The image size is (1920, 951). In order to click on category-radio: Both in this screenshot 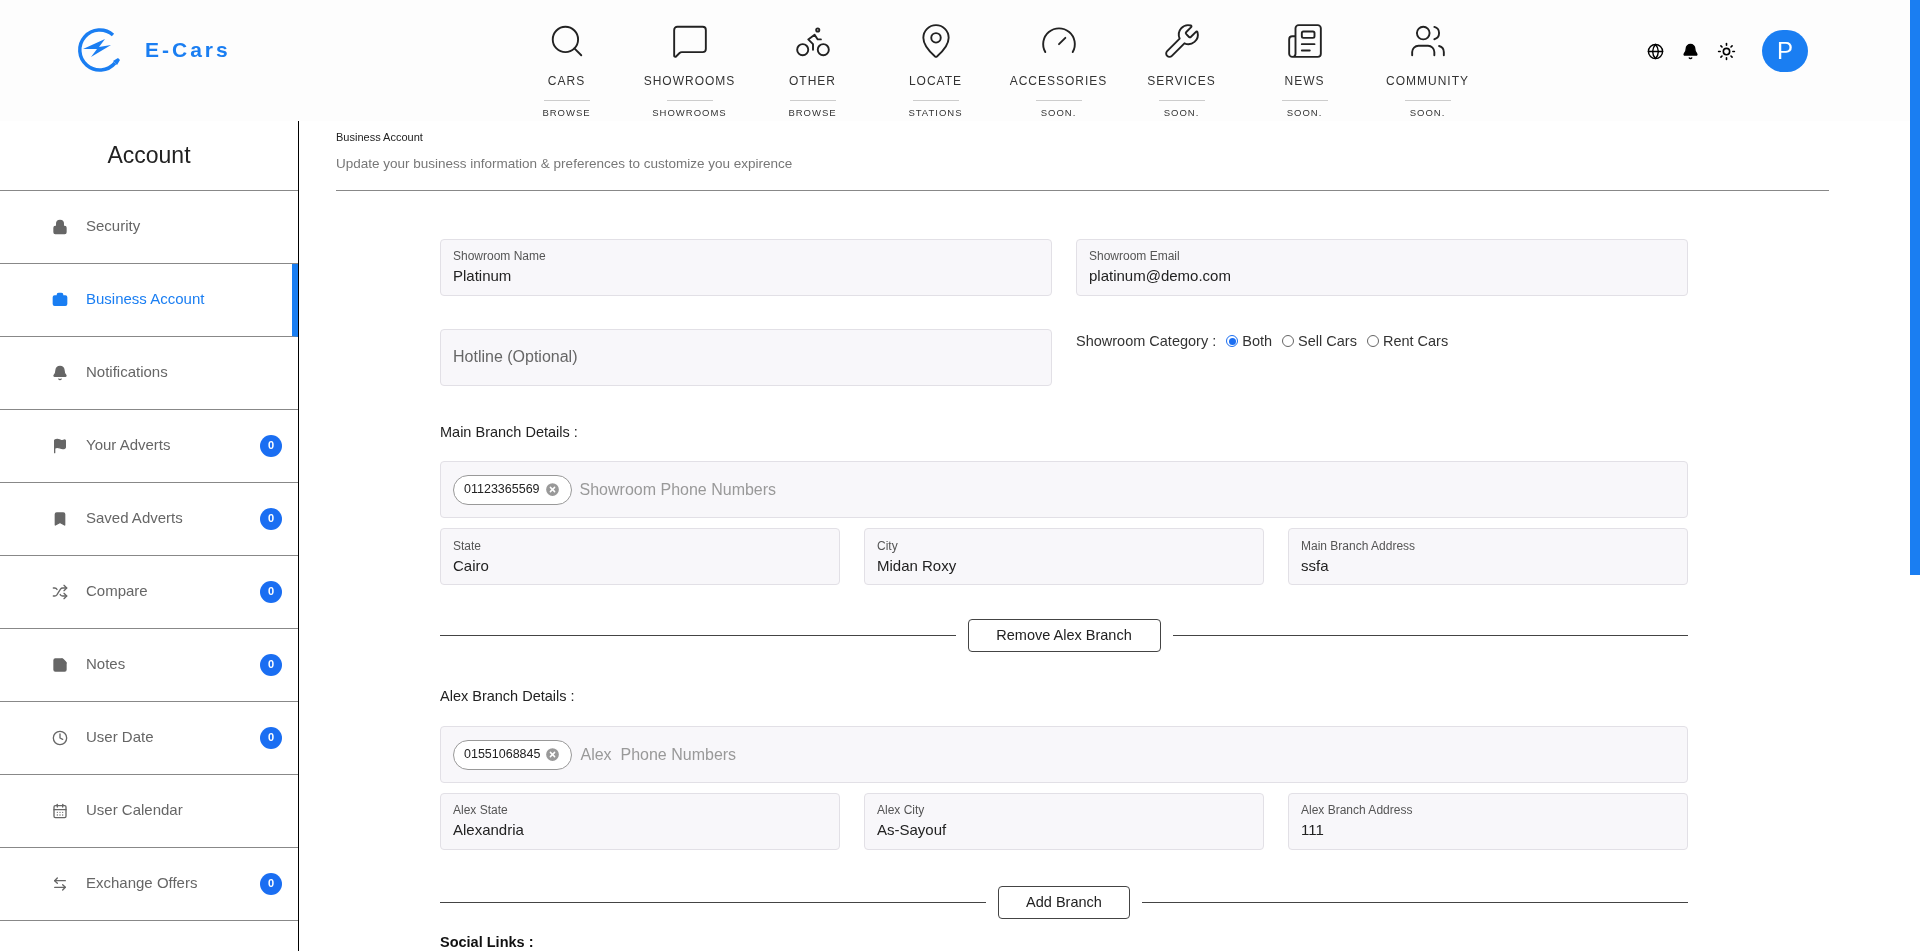, I will do `click(1249, 341)`.